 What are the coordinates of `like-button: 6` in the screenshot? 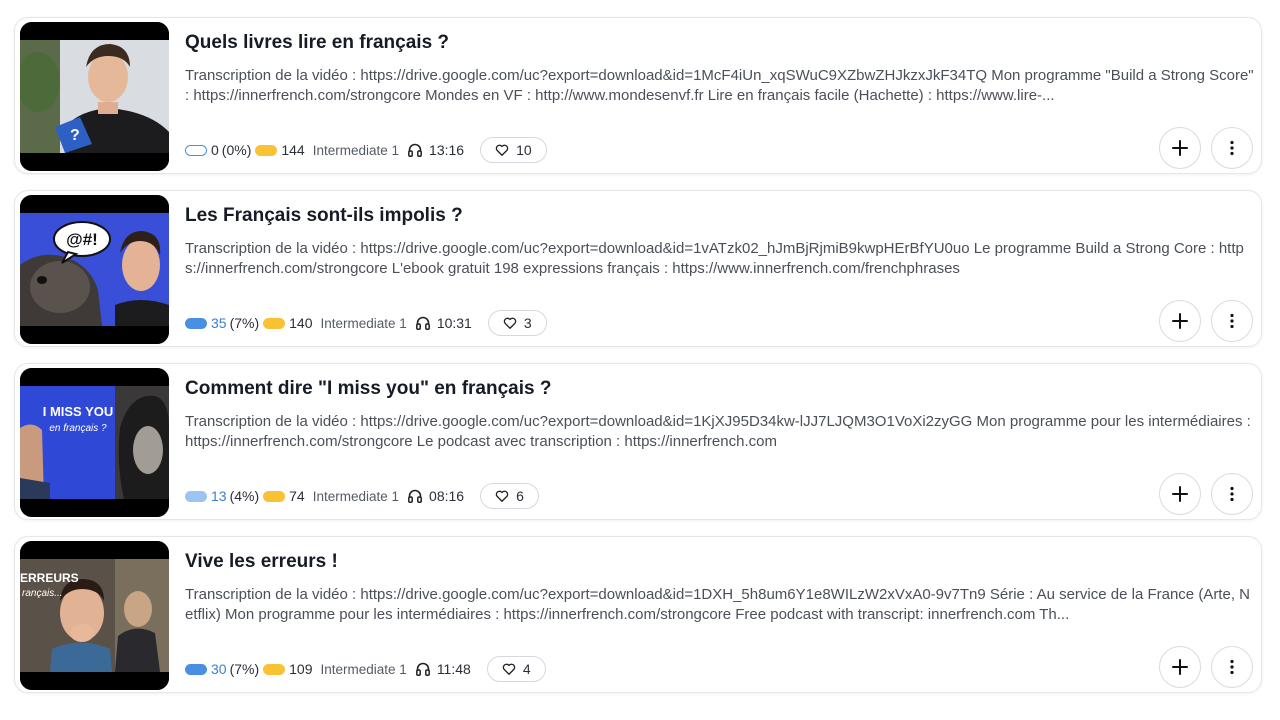 It's located at (509, 496).